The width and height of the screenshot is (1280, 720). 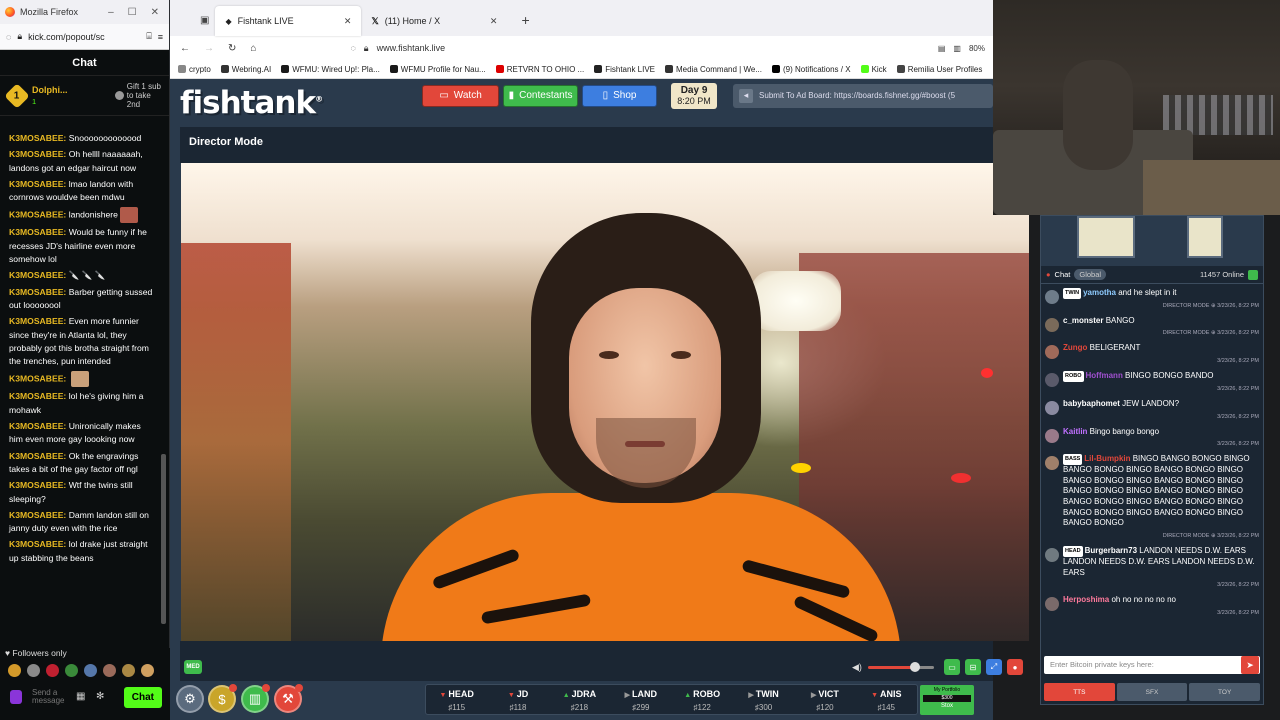 What do you see at coordinates (253, 48) in the screenshot?
I see `home-icon: ⌂` at bounding box center [253, 48].